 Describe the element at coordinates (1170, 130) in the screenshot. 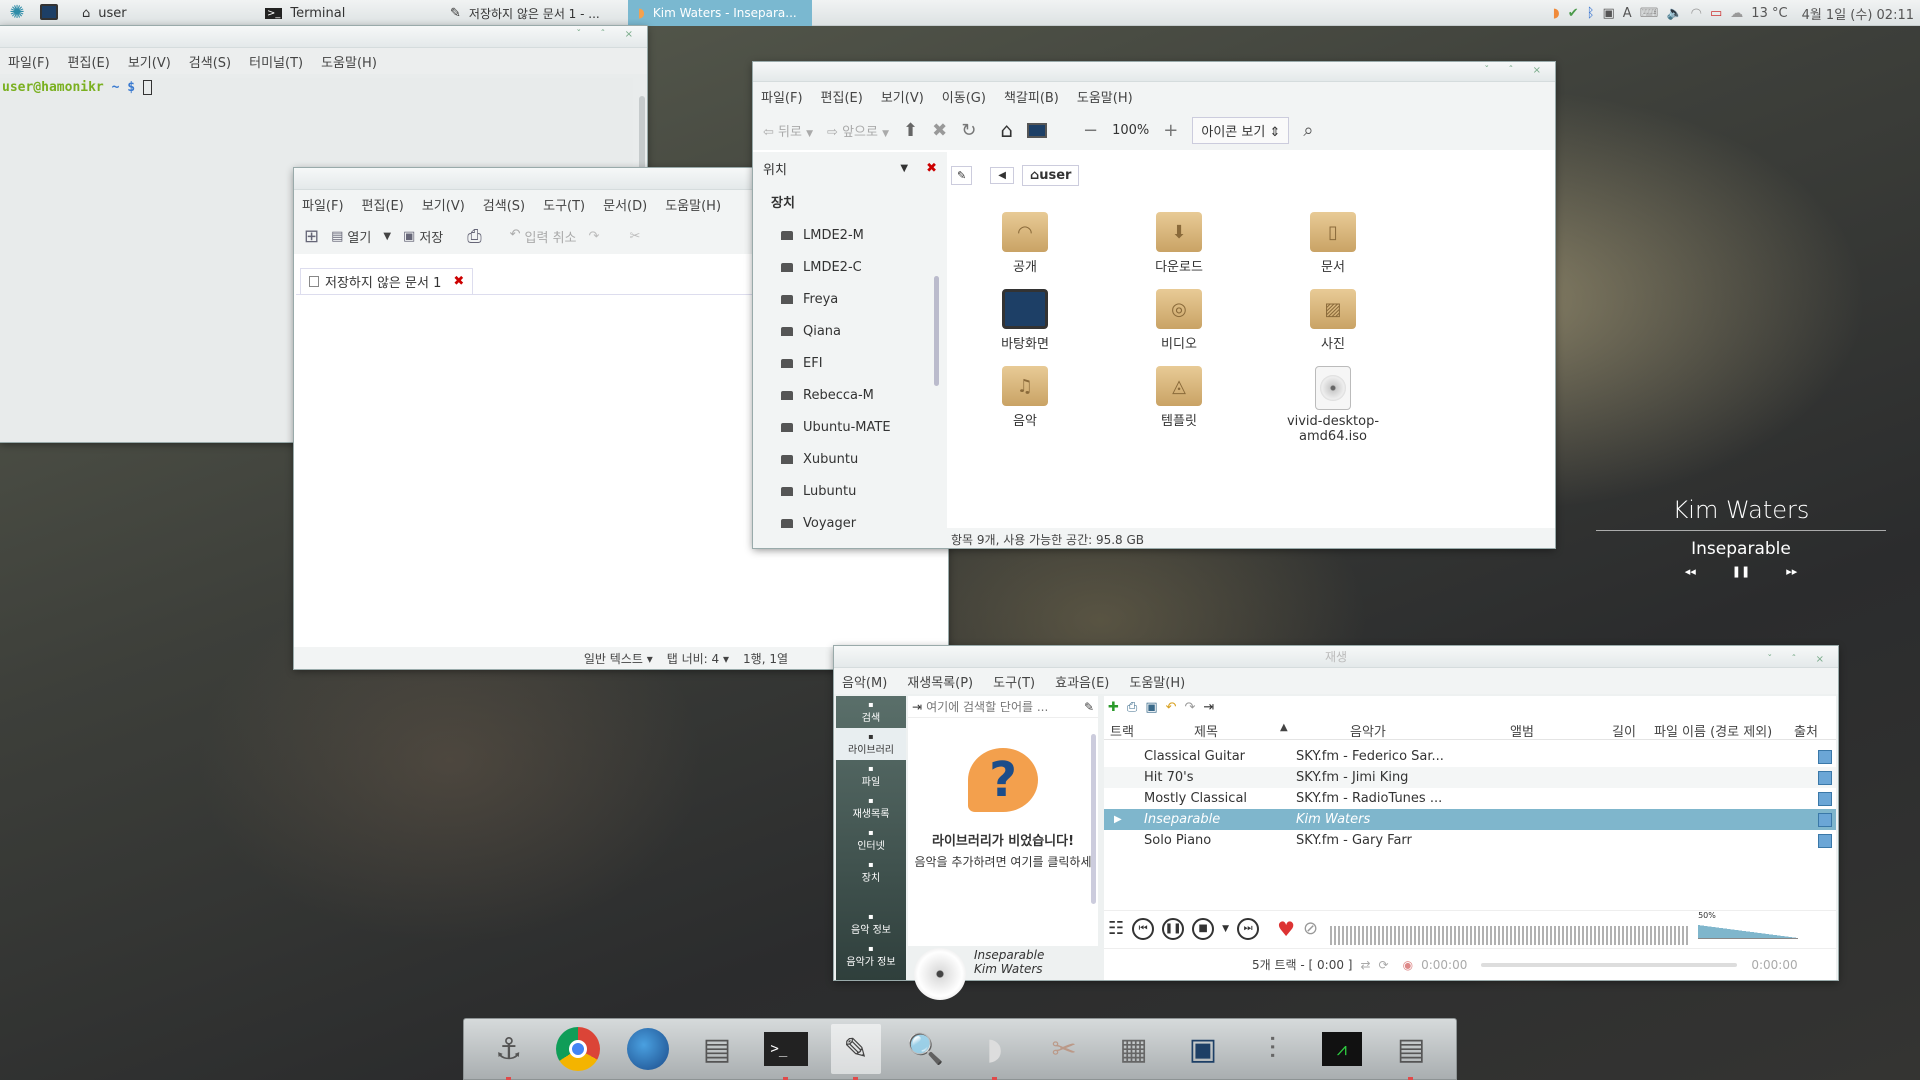

I see `zoom-in-icon: +` at that location.